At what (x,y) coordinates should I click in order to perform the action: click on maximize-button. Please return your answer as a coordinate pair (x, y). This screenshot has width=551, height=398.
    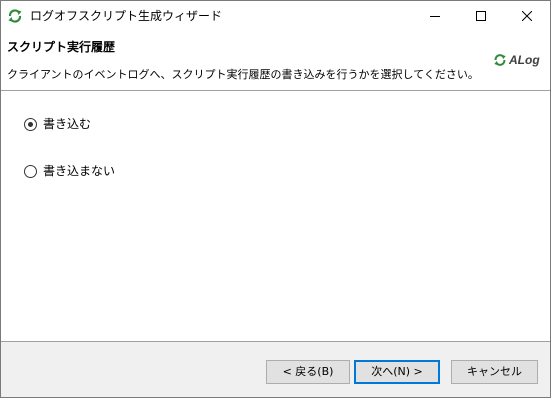
    Looking at the image, I should click on (481, 16).